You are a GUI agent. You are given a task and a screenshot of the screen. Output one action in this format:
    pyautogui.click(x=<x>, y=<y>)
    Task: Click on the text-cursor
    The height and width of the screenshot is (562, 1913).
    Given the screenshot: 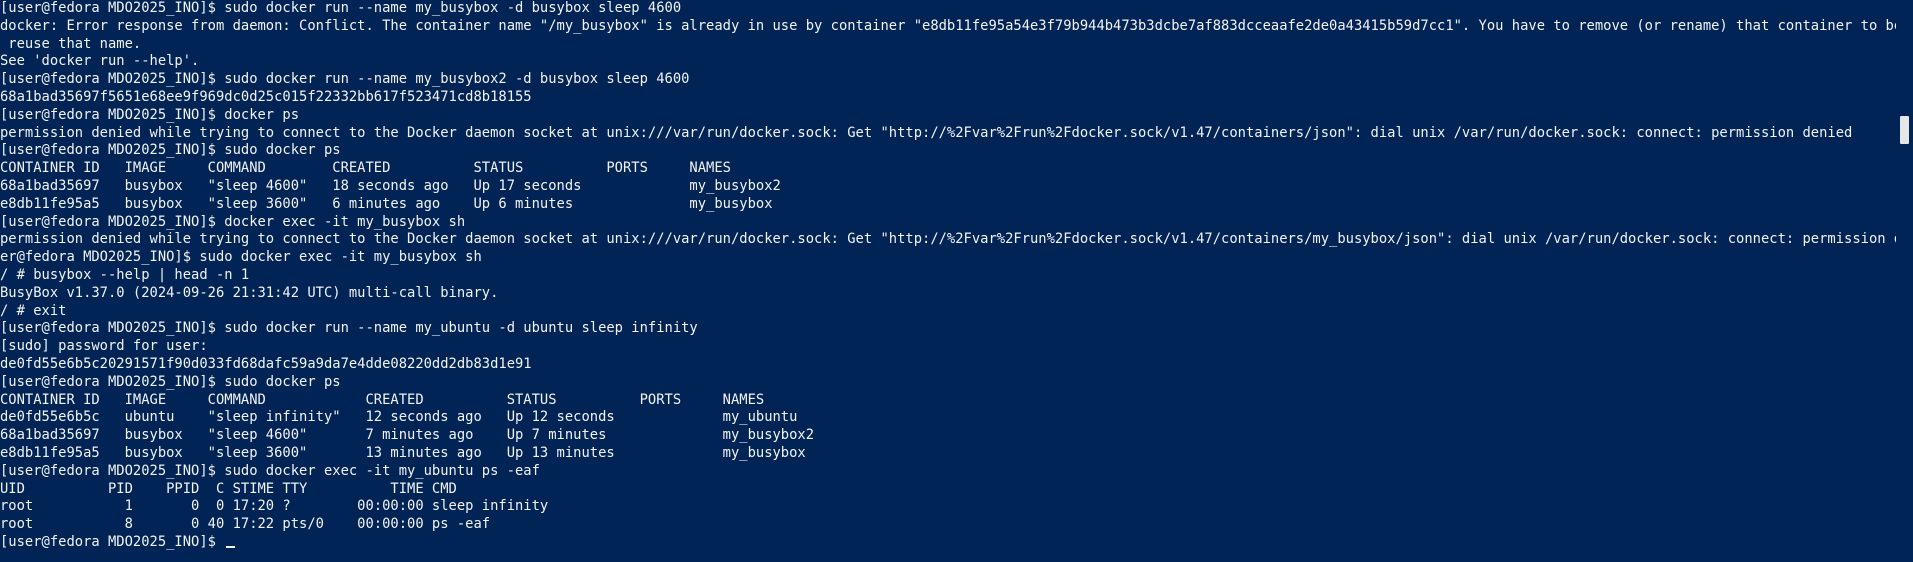 What is the action you would take?
    pyautogui.click(x=231, y=547)
    